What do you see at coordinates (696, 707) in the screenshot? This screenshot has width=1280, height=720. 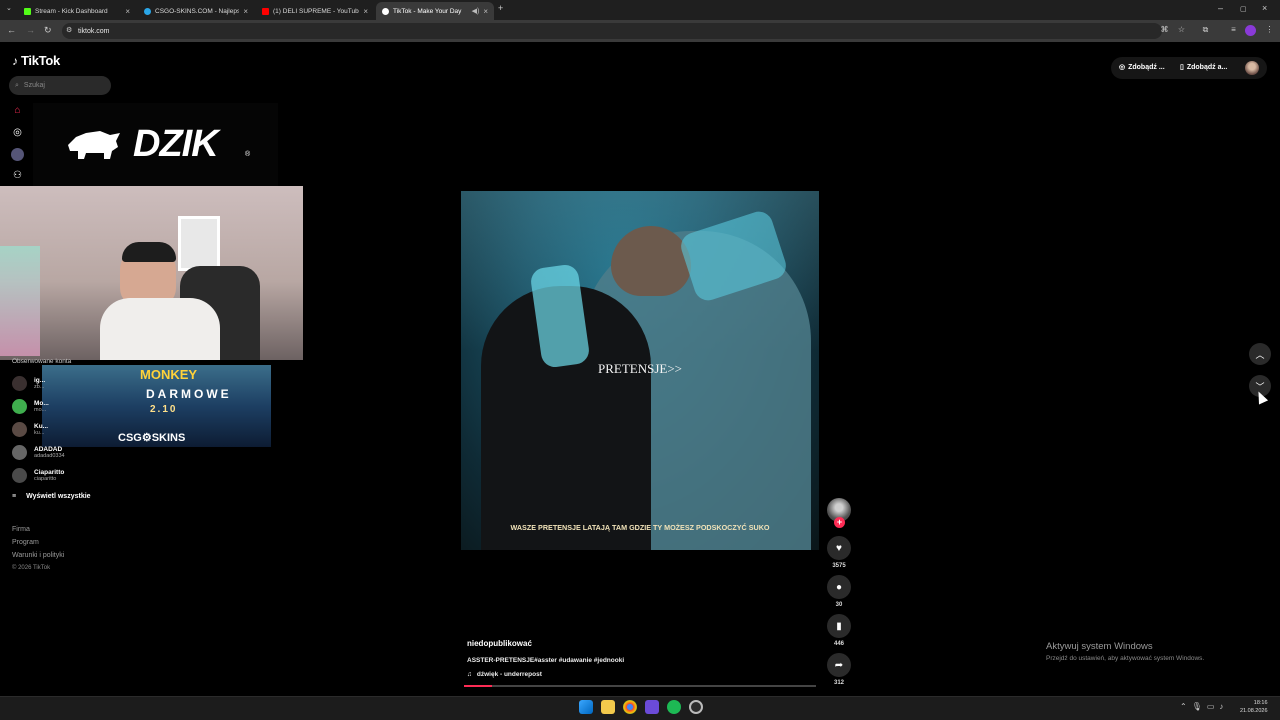 I see `obs-icon` at bounding box center [696, 707].